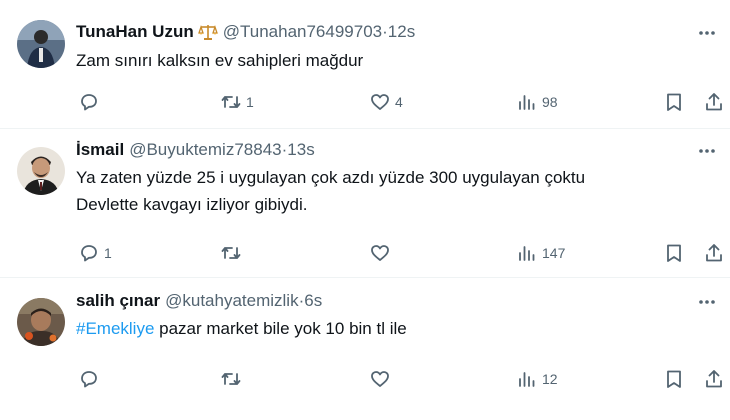 This screenshot has height=420, width=730. What do you see at coordinates (220, 60) in the screenshot?
I see `tweet-text: Zam sınırı kalksın ev sahipleri mağdur` at bounding box center [220, 60].